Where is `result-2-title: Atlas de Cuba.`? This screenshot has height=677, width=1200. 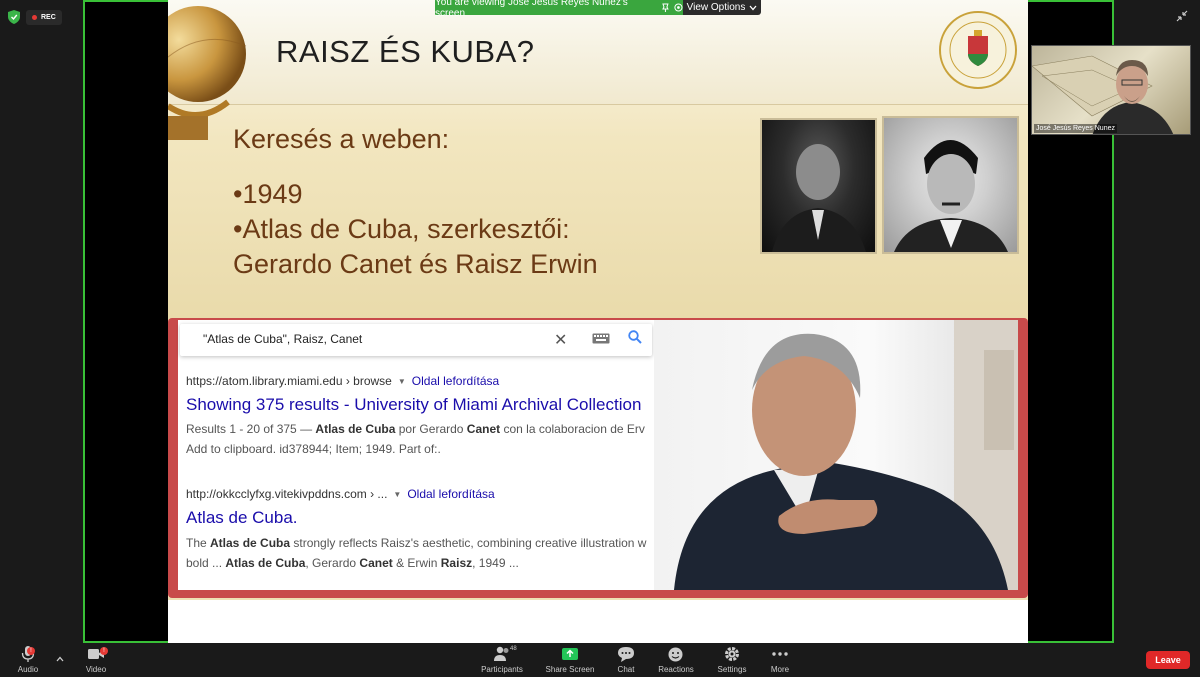
result-2-title: Atlas de Cuba. is located at coordinates (242, 518).